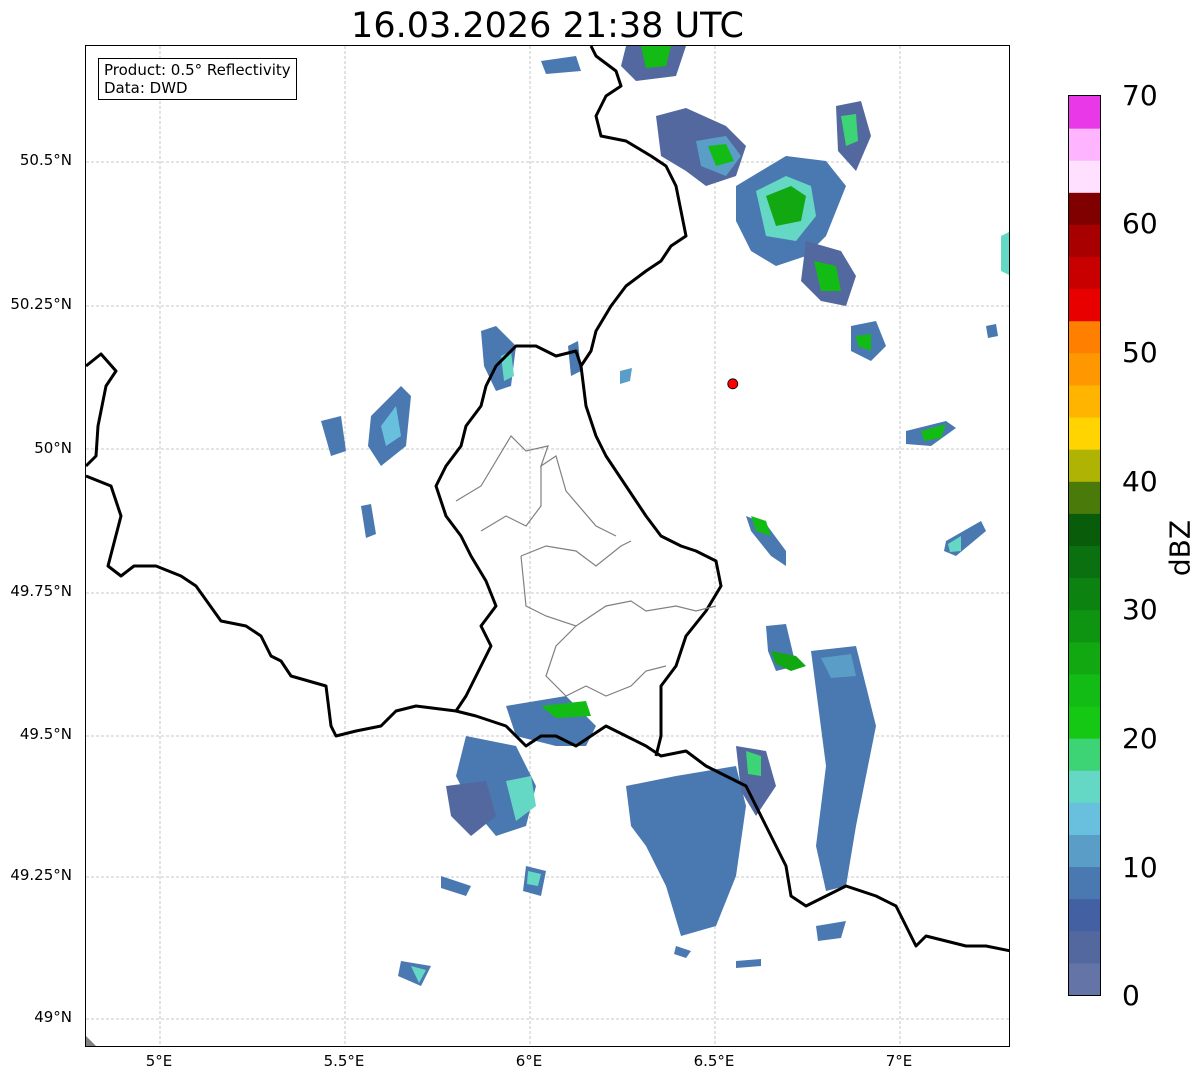 The image size is (1202, 1081). Describe the element at coordinates (529, 1061) in the screenshot. I see `lon-label-6: 6°E` at that location.